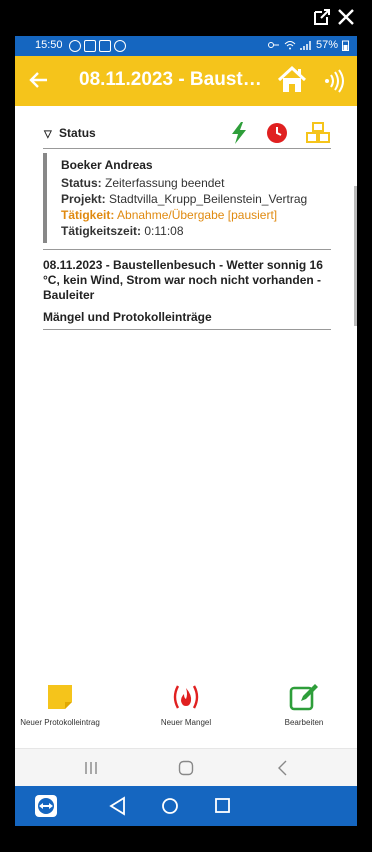  Describe the element at coordinates (186, 806) in the screenshot. I see `remote-control-nav-bar` at that location.